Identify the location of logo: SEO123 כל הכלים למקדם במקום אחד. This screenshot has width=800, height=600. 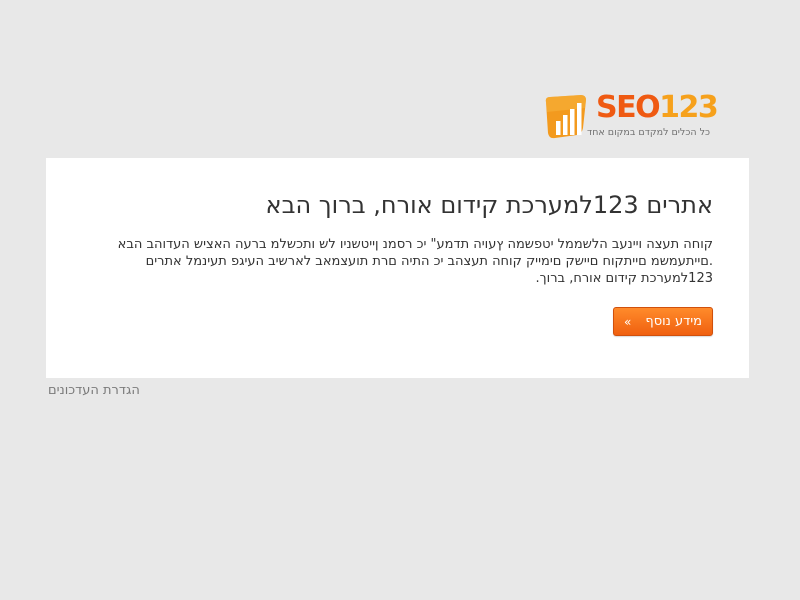
(629, 117).